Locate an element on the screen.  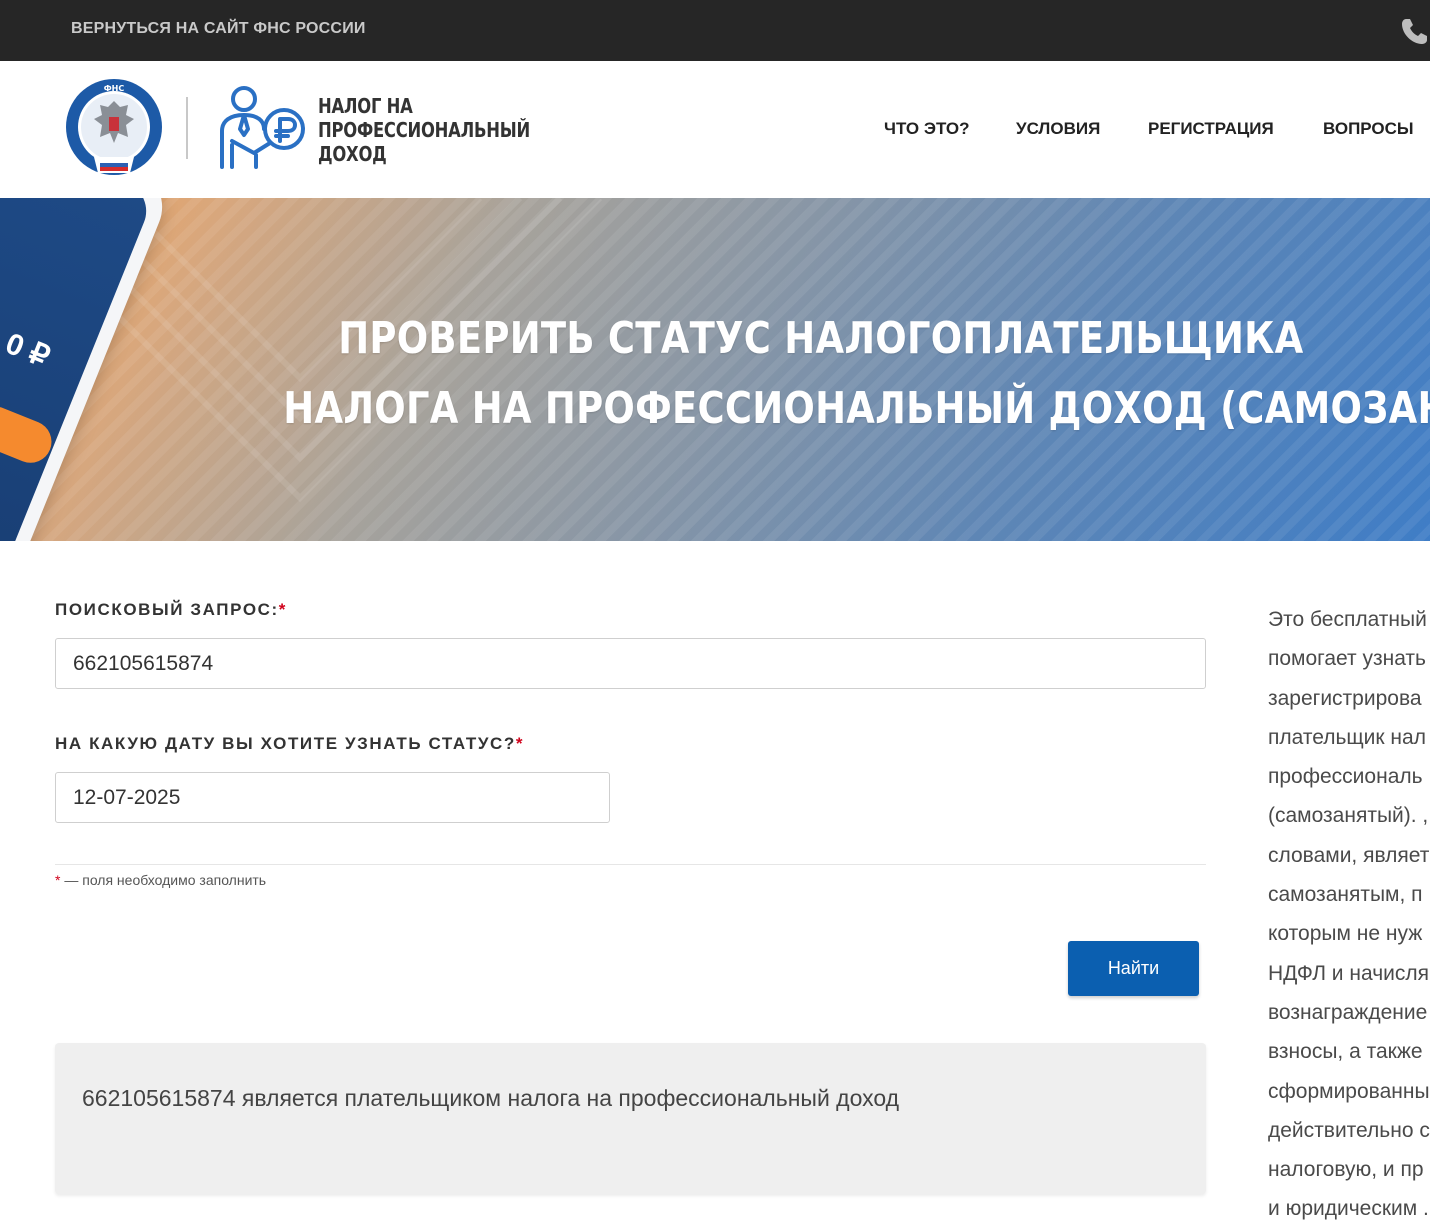
side-text-line: Это бесплатный is located at coordinates (1347, 619).